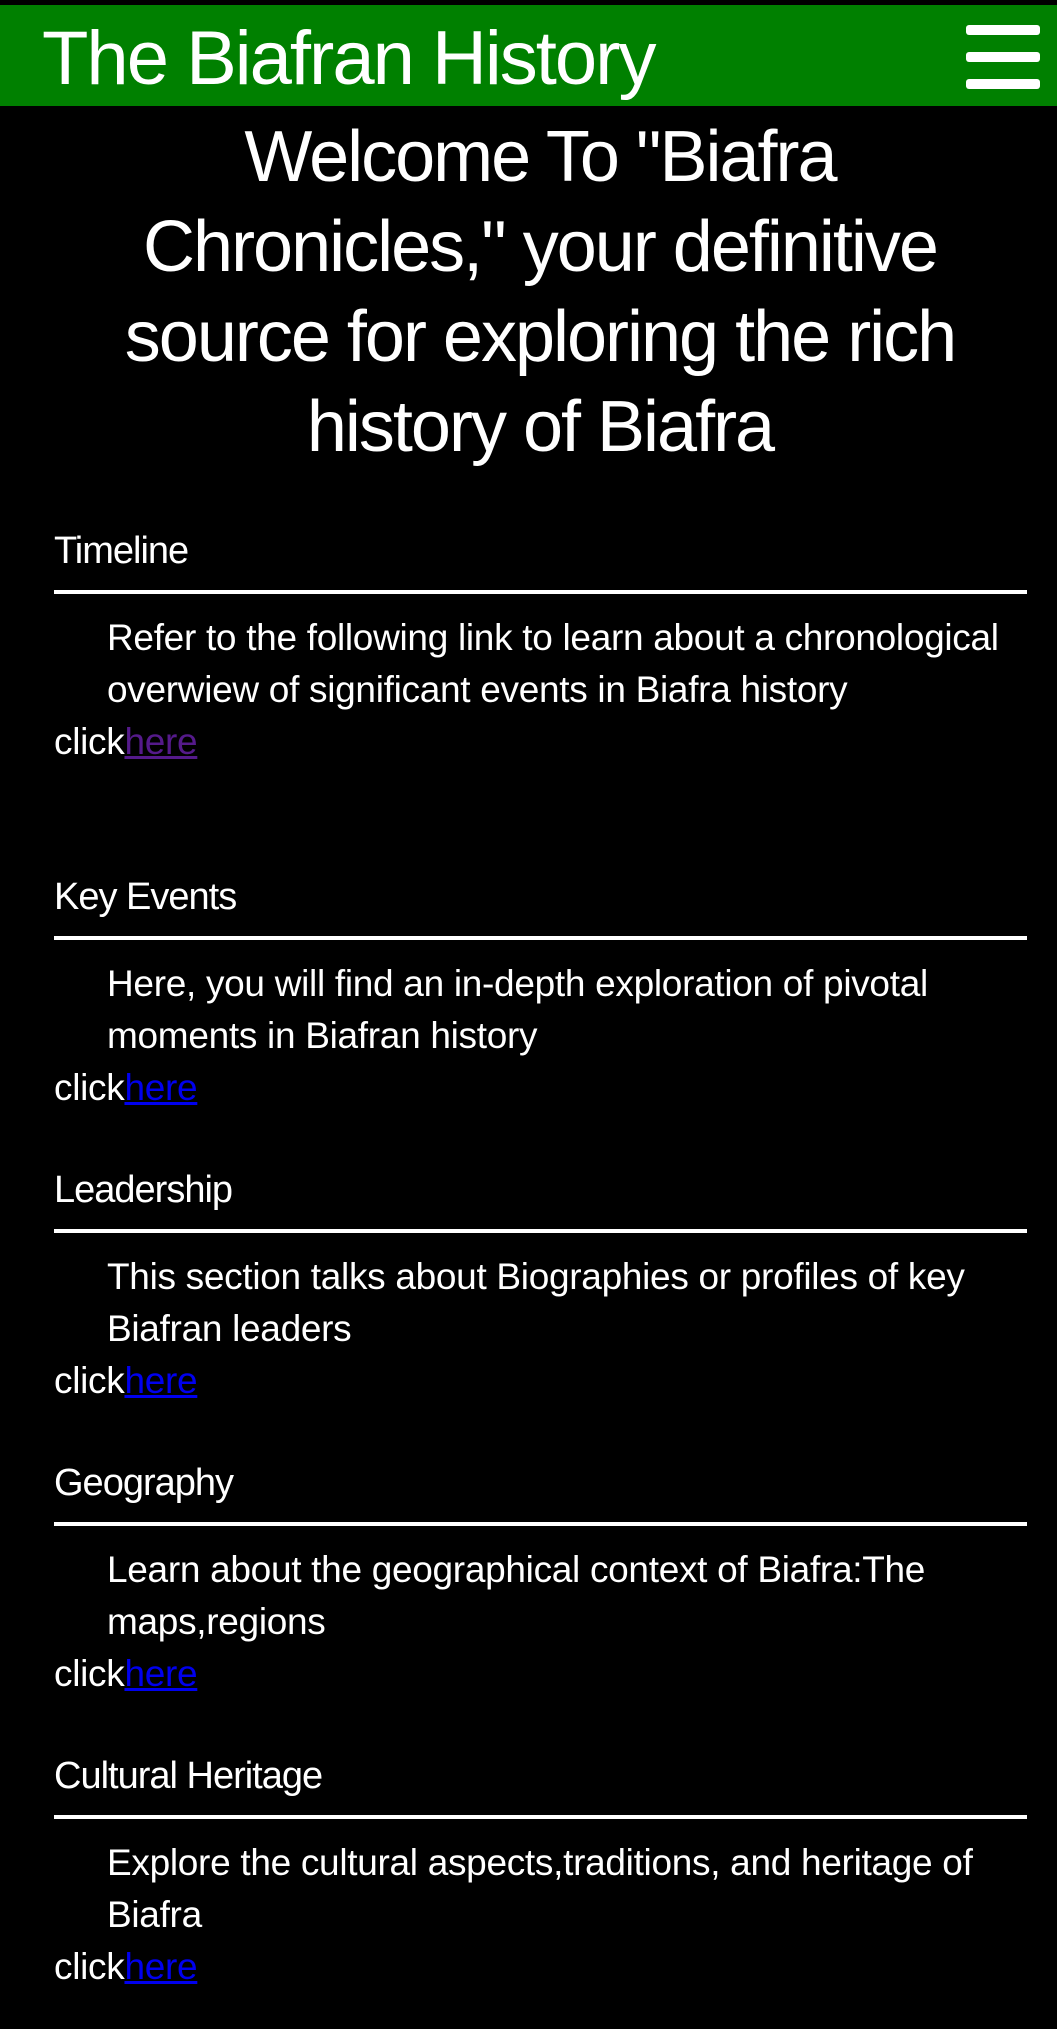 The height and width of the screenshot is (2029, 1057). I want to click on section-heading: Leadership, so click(143, 1190).